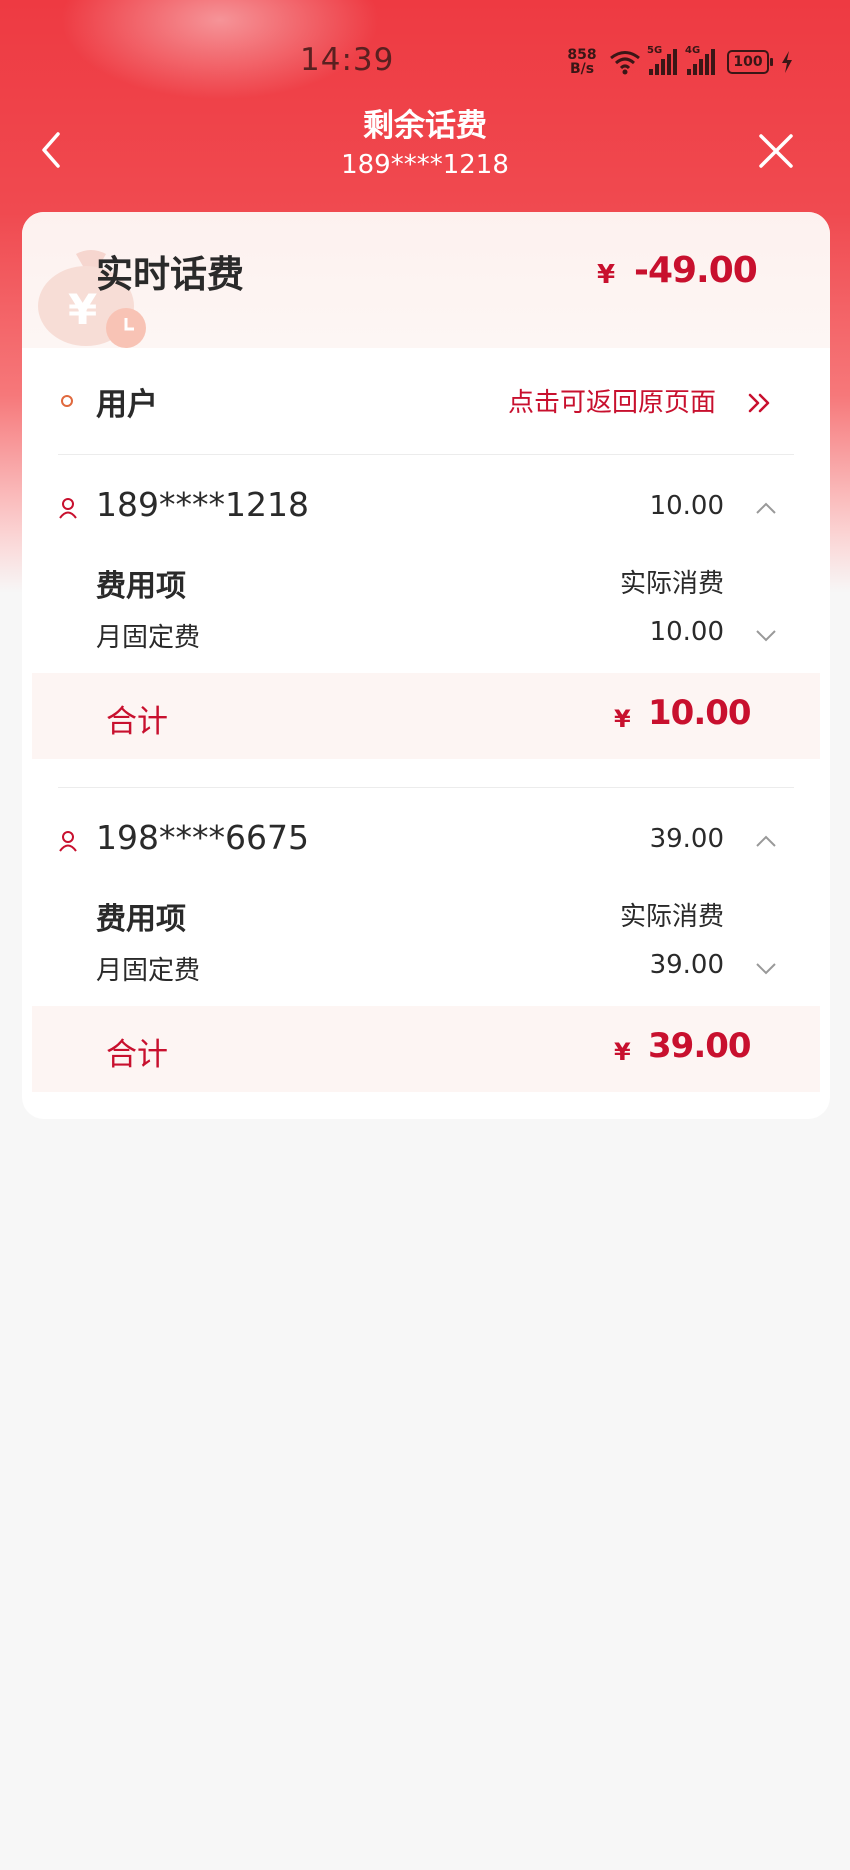 Image resolution: width=850 pixels, height=1870 pixels. What do you see at coordinates (612, 400) in the screenshot?
I see `return-link: 点击可返回原页面` at bounding box center [612, 400].